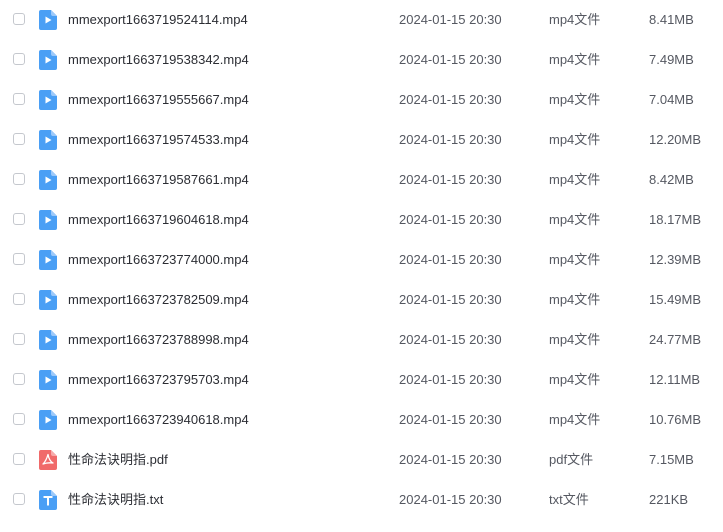 Image resolution: width=723 pixels, height=532 pixels. What do you see at coordinates (158, 140) in the screenshot?
I see `file-name: mmexport1663719574533.mp4` at bounding box center [158, 140].